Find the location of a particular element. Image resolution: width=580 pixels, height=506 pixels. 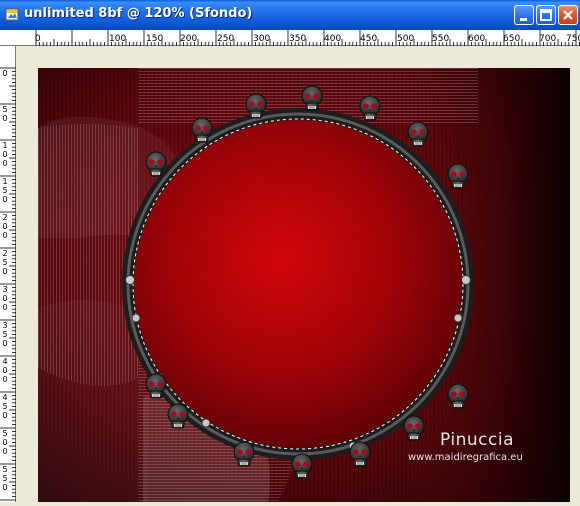

ruler-top-label: 400 is located at coordinates (333, 39).